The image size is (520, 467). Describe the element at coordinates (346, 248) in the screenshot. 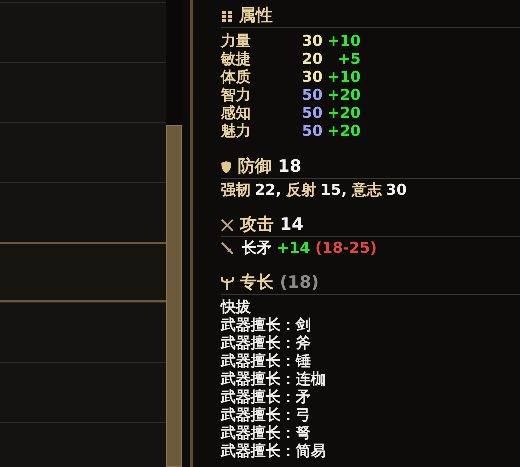

I see `weapon-damage: (18-25)` at that location.